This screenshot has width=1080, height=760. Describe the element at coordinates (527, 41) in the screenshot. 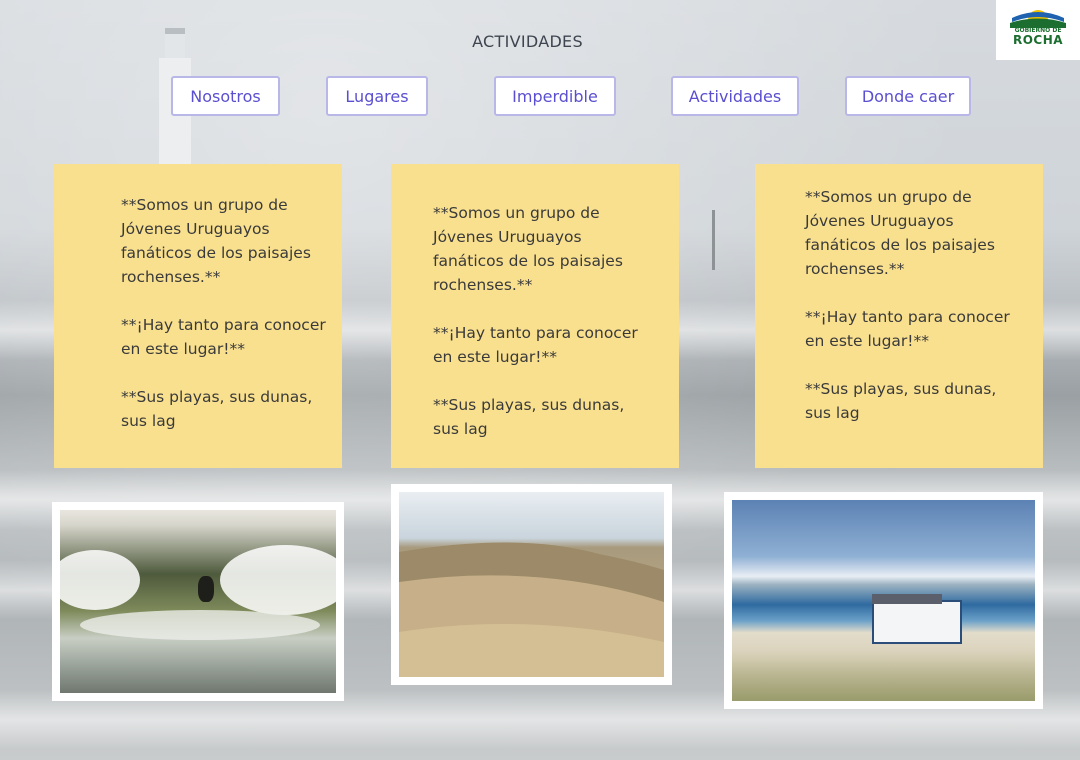

I see `page-title: ACTIVIDADES` at that location.